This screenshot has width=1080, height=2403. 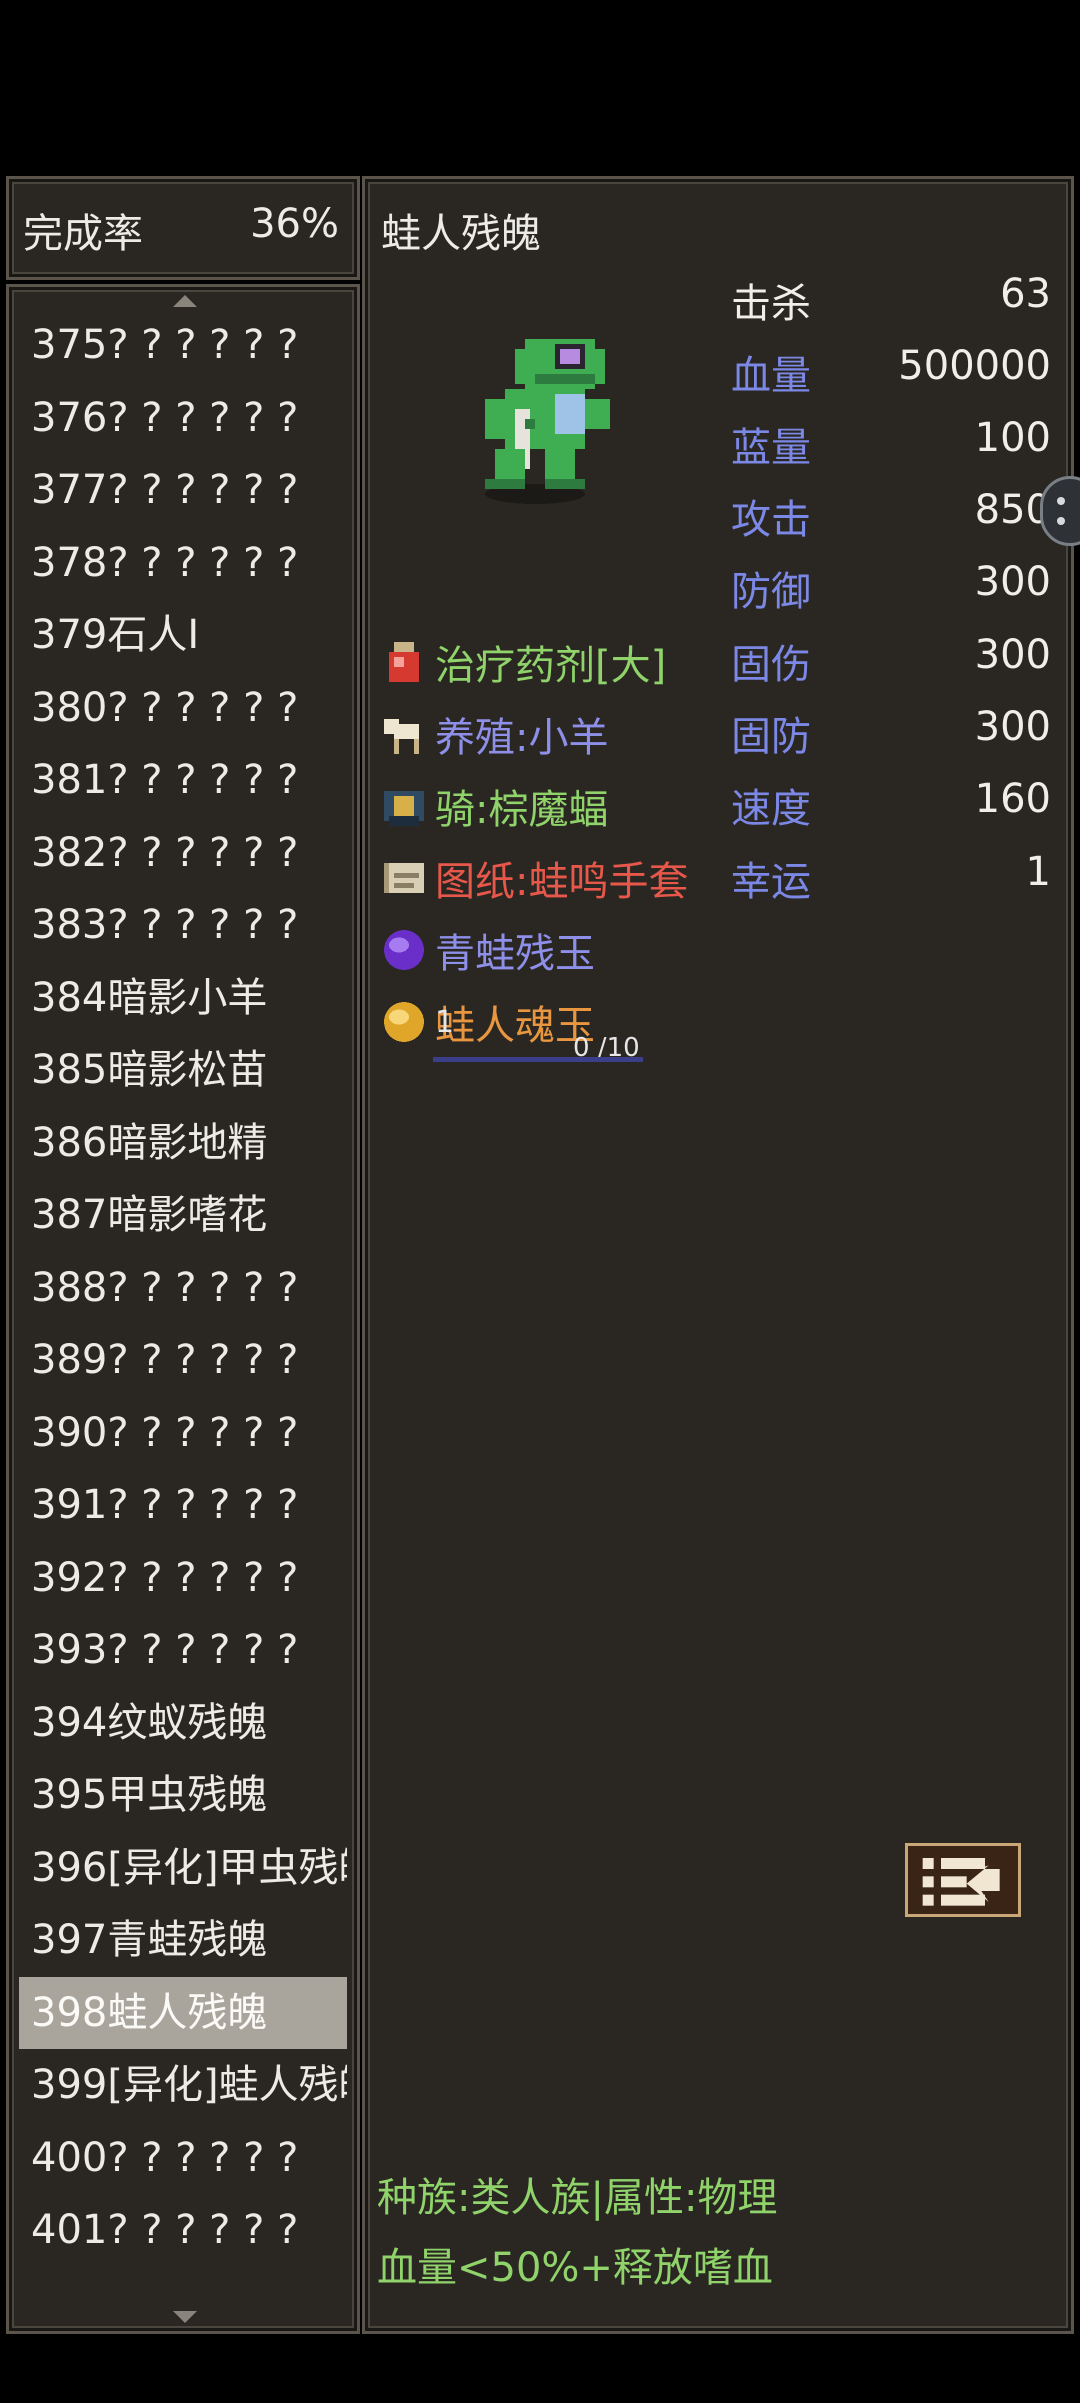 What do you see at coordinates (404, 808) in the screenshot?
I see `bat-mount-icon` at bounding box center [404, 808].